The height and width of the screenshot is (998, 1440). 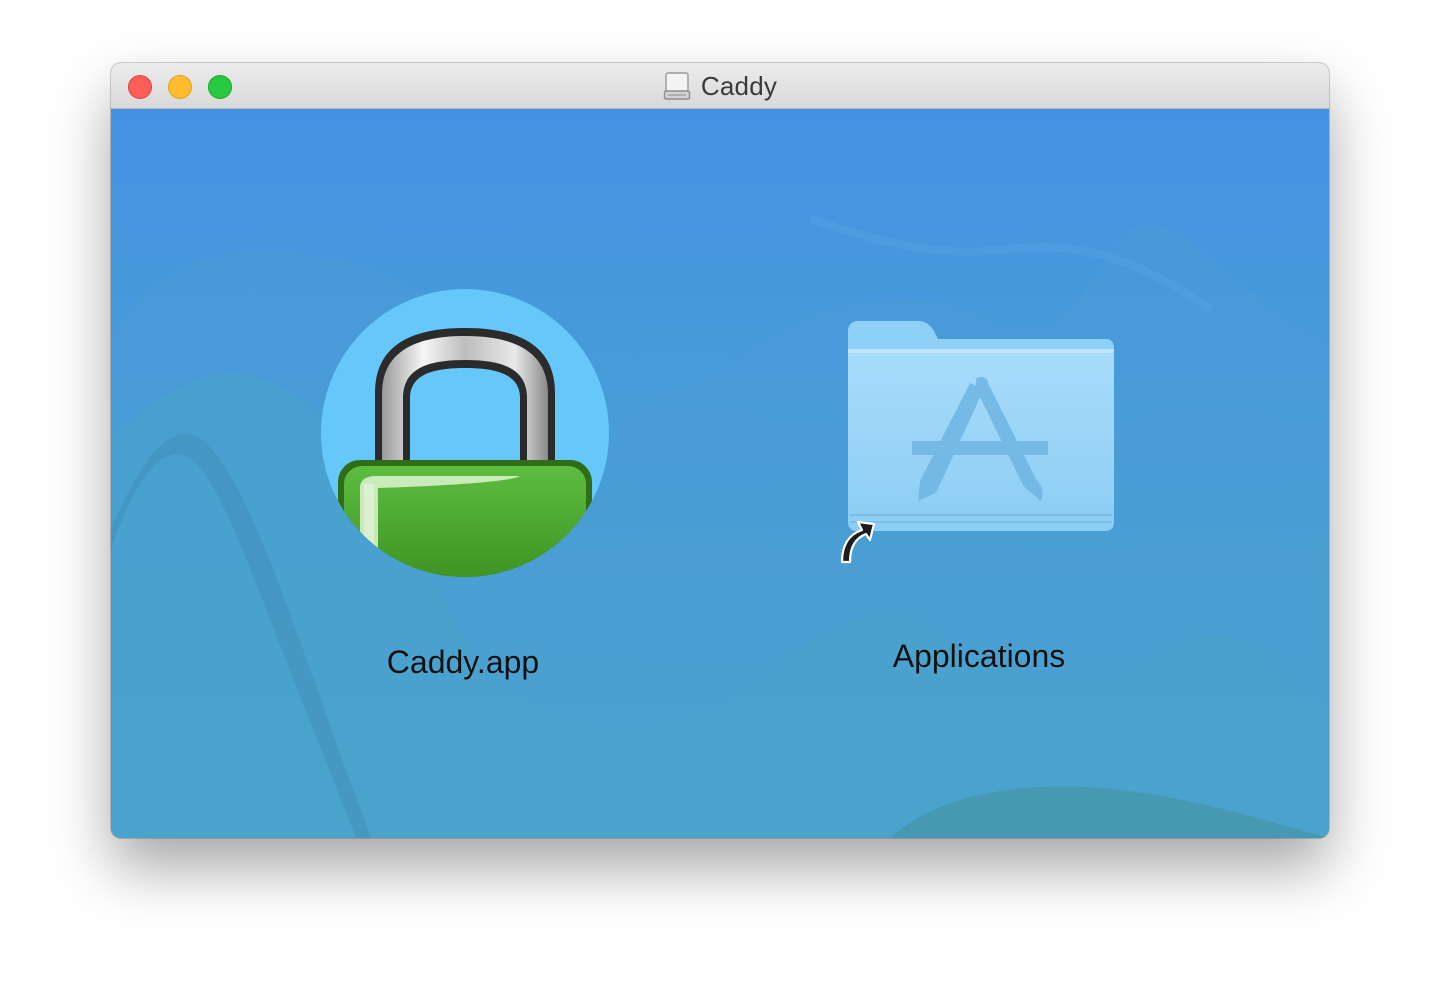 What do you see at coordinates (979, 656) in the screenshot?
I see `applications-label: Applications` at bounding box center [979, 656].